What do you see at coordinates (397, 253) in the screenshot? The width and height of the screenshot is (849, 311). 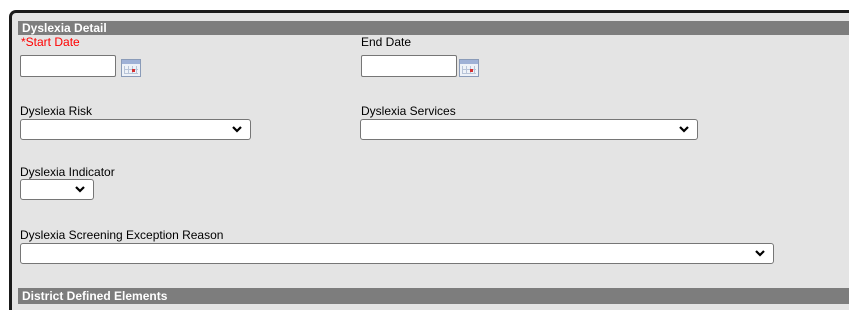 I see `screening-exception-reason-select` at bounding box center [397, 253].